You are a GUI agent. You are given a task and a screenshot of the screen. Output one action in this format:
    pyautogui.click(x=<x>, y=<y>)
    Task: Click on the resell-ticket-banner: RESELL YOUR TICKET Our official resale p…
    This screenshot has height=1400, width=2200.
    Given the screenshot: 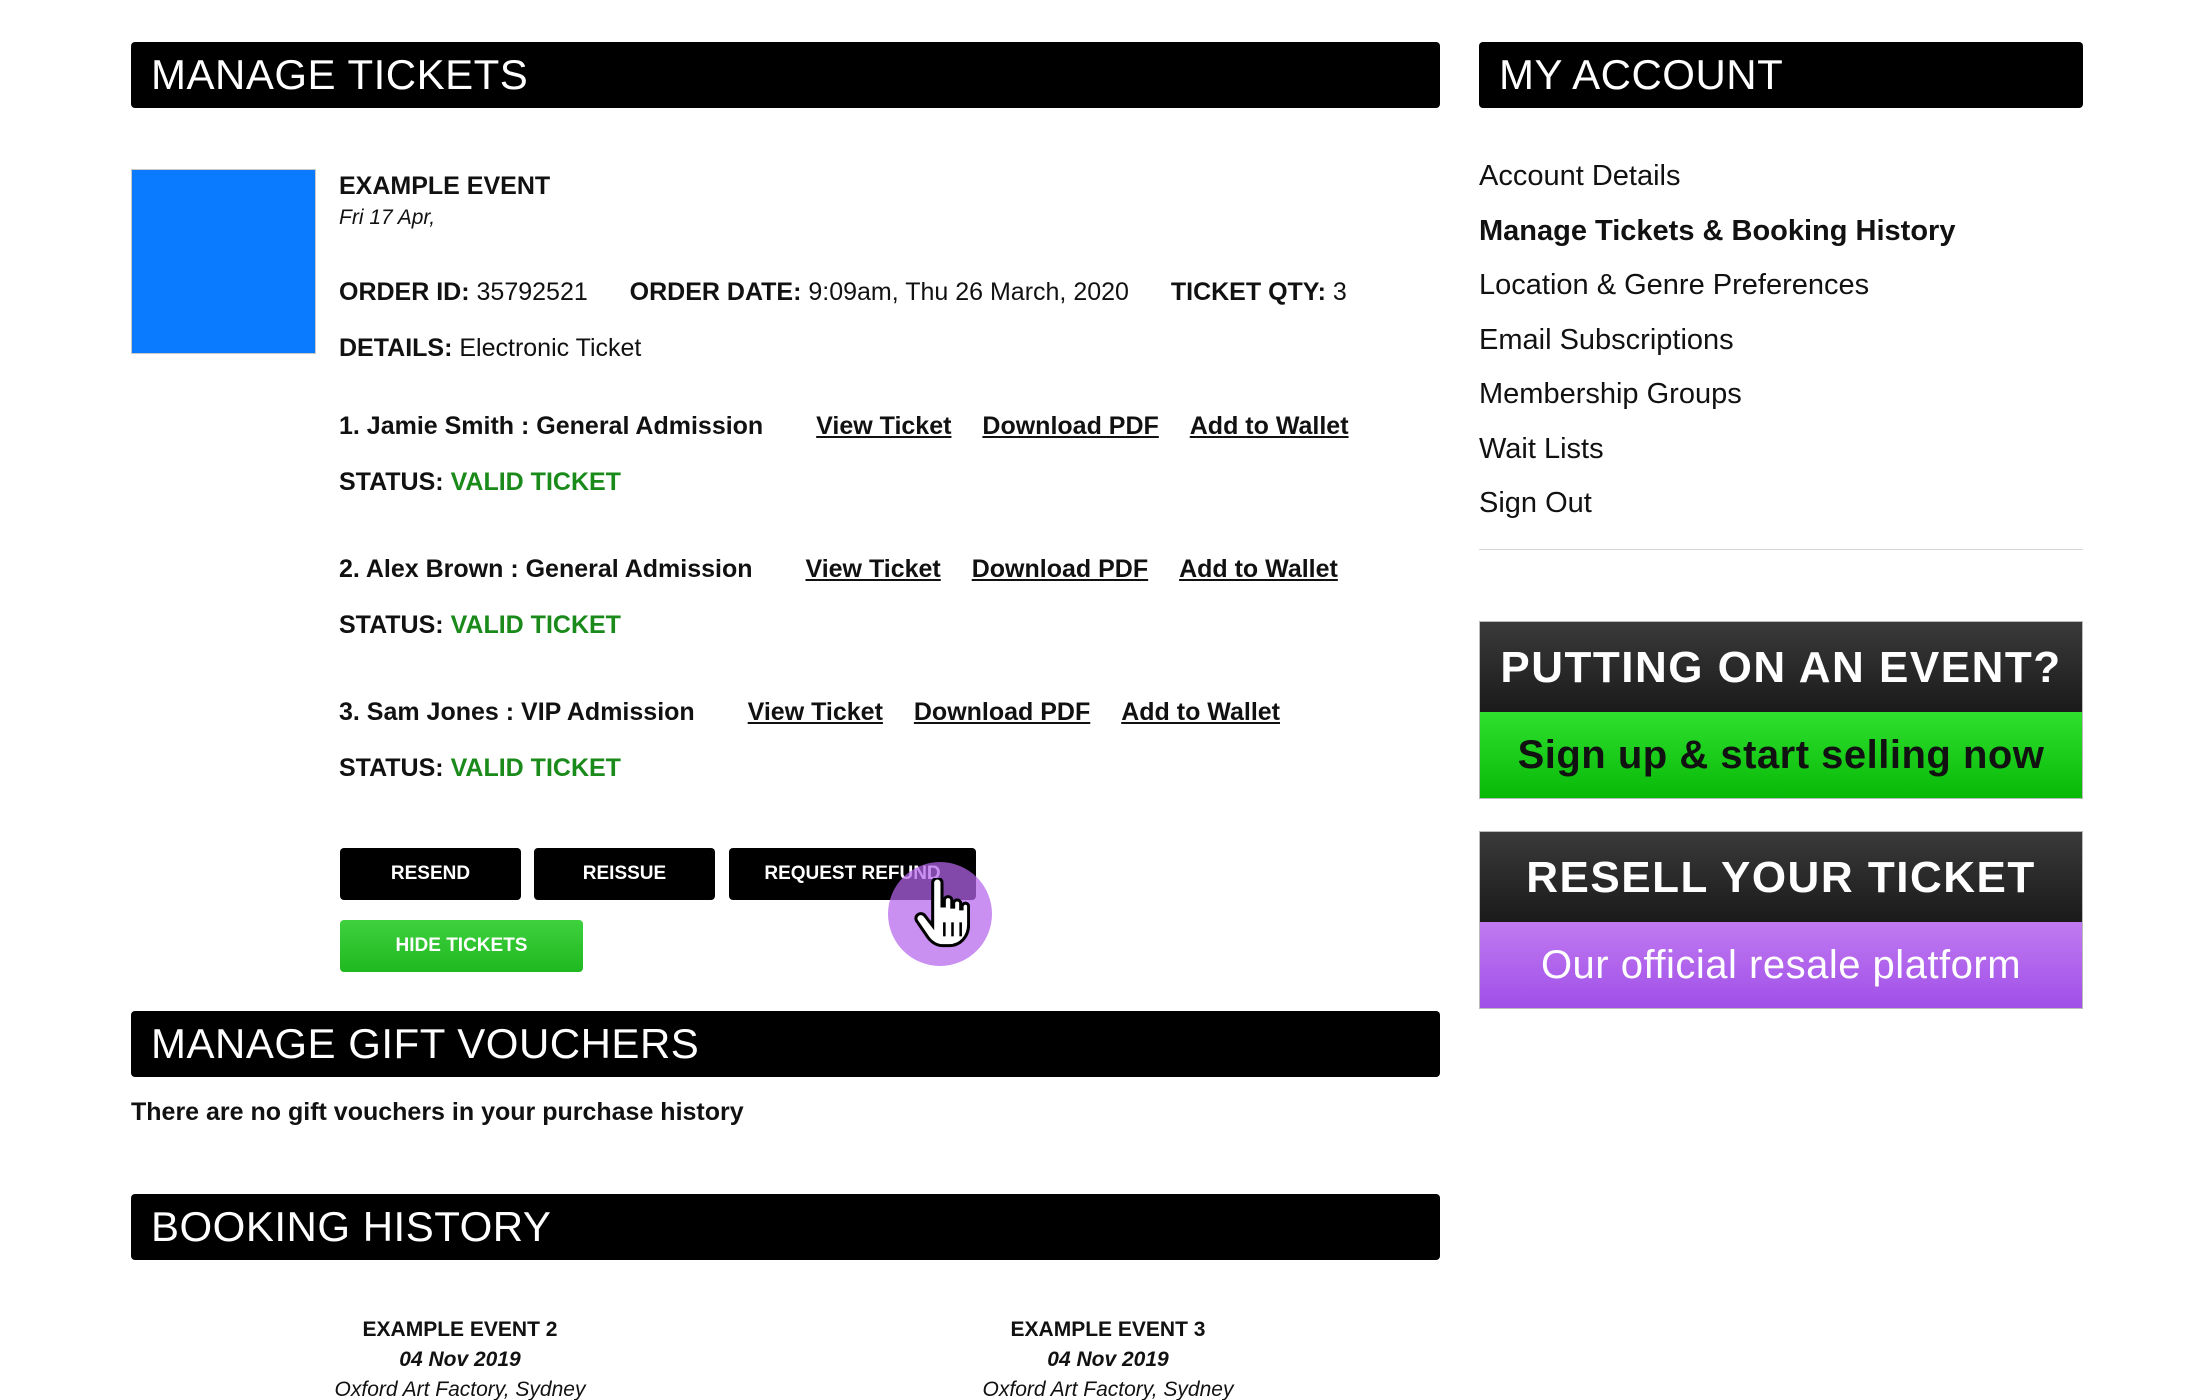 What is the action you would take?
    pyautogui.click(x=1781, y=920)
    